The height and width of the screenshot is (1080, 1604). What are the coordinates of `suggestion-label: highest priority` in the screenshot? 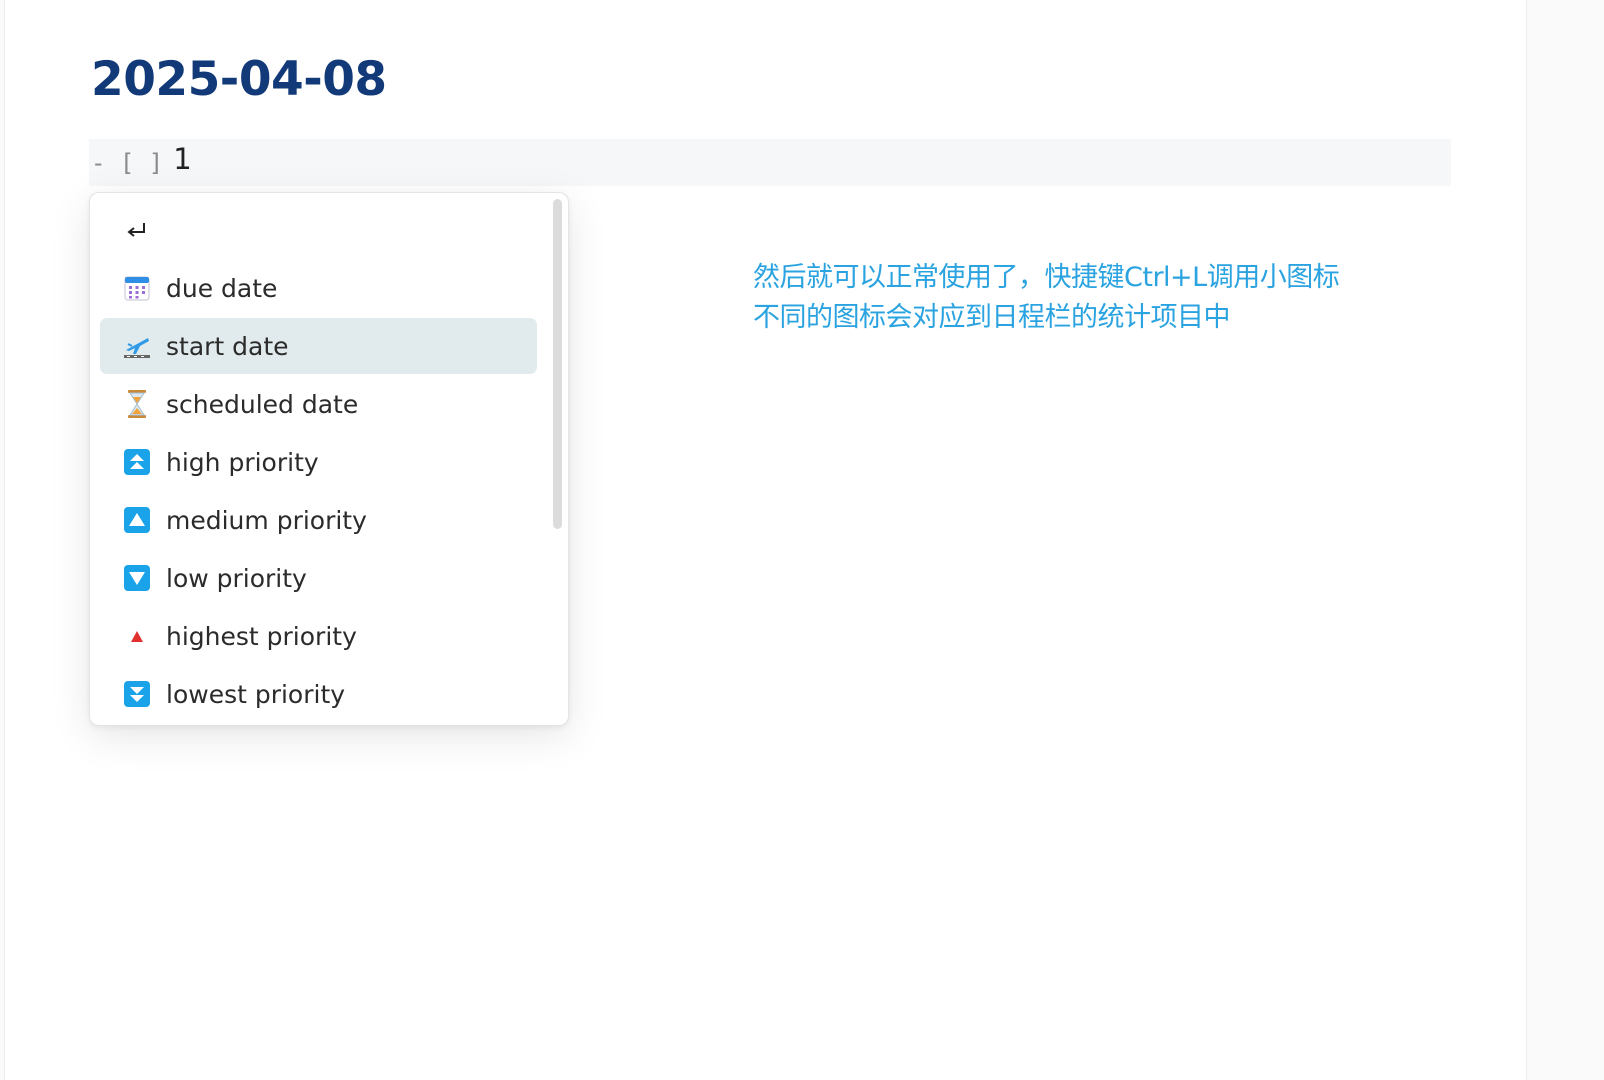 It's located at (261, 636).